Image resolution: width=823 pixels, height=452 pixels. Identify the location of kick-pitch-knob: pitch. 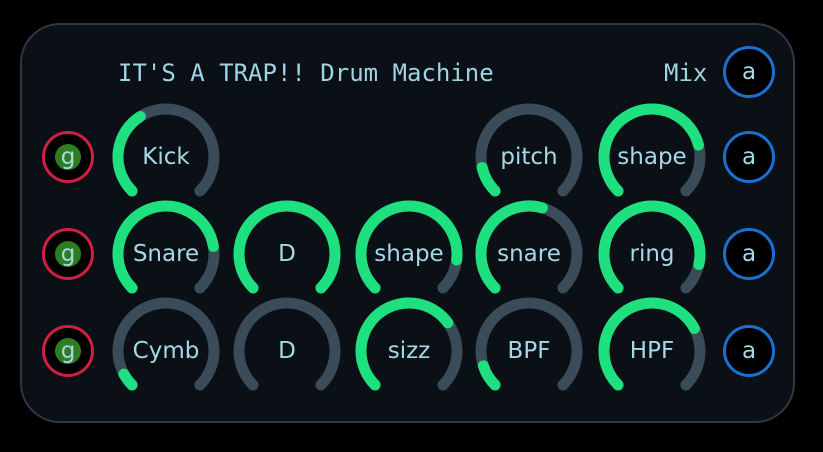
(529, 157).